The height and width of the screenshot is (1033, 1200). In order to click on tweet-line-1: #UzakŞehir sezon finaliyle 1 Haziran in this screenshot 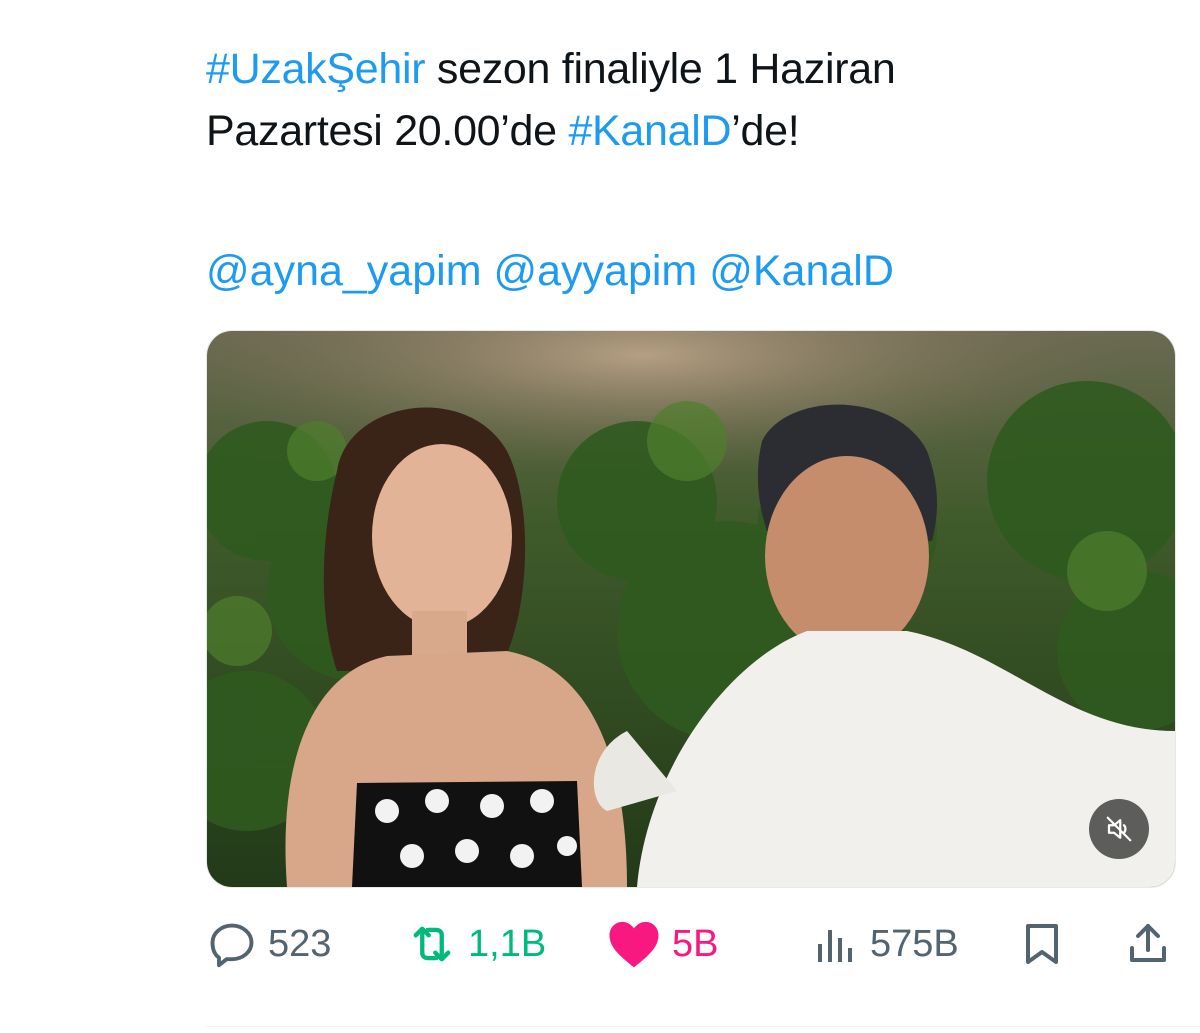, I will do `click(686, 69)`.